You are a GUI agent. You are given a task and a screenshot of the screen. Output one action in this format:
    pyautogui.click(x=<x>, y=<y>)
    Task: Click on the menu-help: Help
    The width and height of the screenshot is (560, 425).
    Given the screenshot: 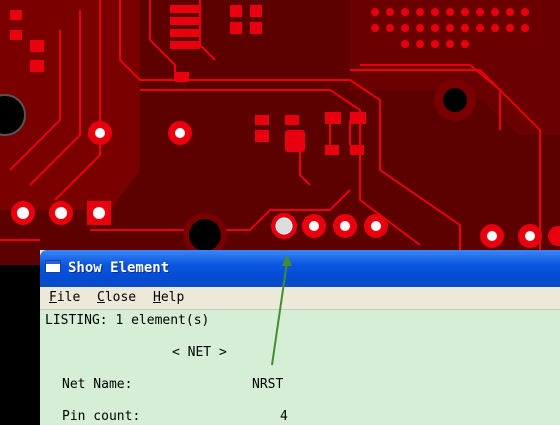 What is the action you would take?
    pyautogui.click(x=168, y=297)
    